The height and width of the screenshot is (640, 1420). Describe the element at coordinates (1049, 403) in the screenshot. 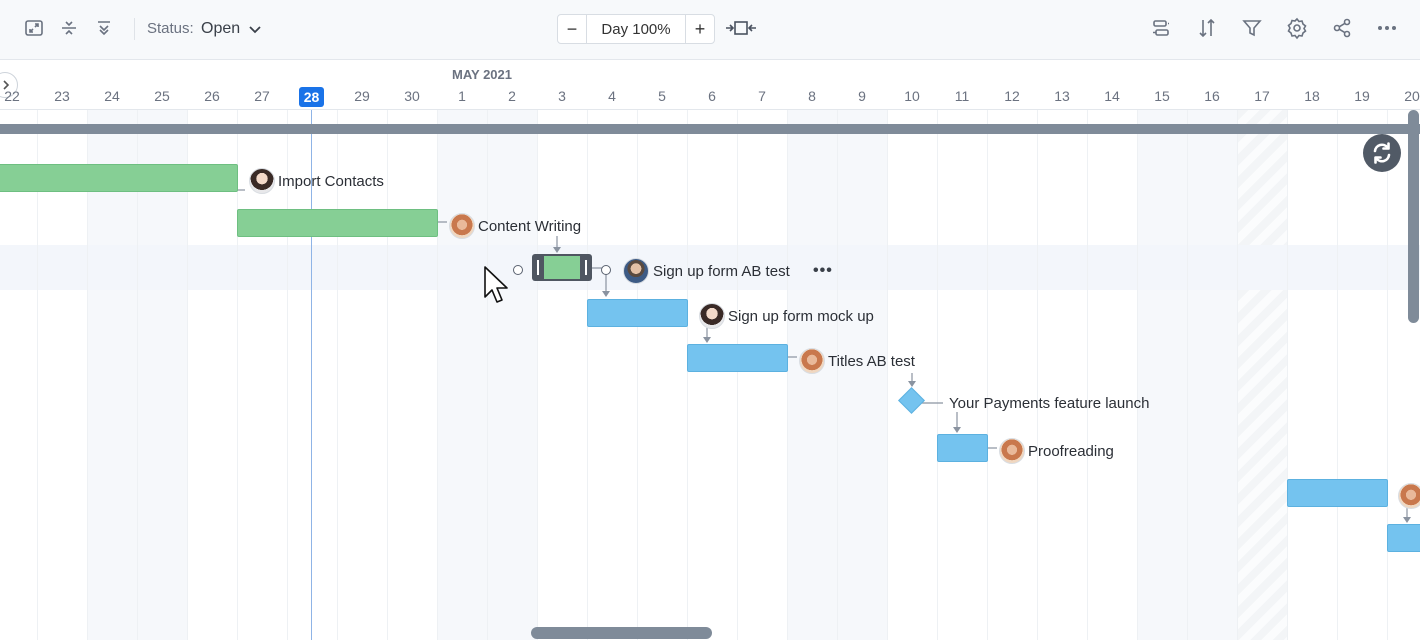

I see `task-label: Your Payments feature launch` at that location.